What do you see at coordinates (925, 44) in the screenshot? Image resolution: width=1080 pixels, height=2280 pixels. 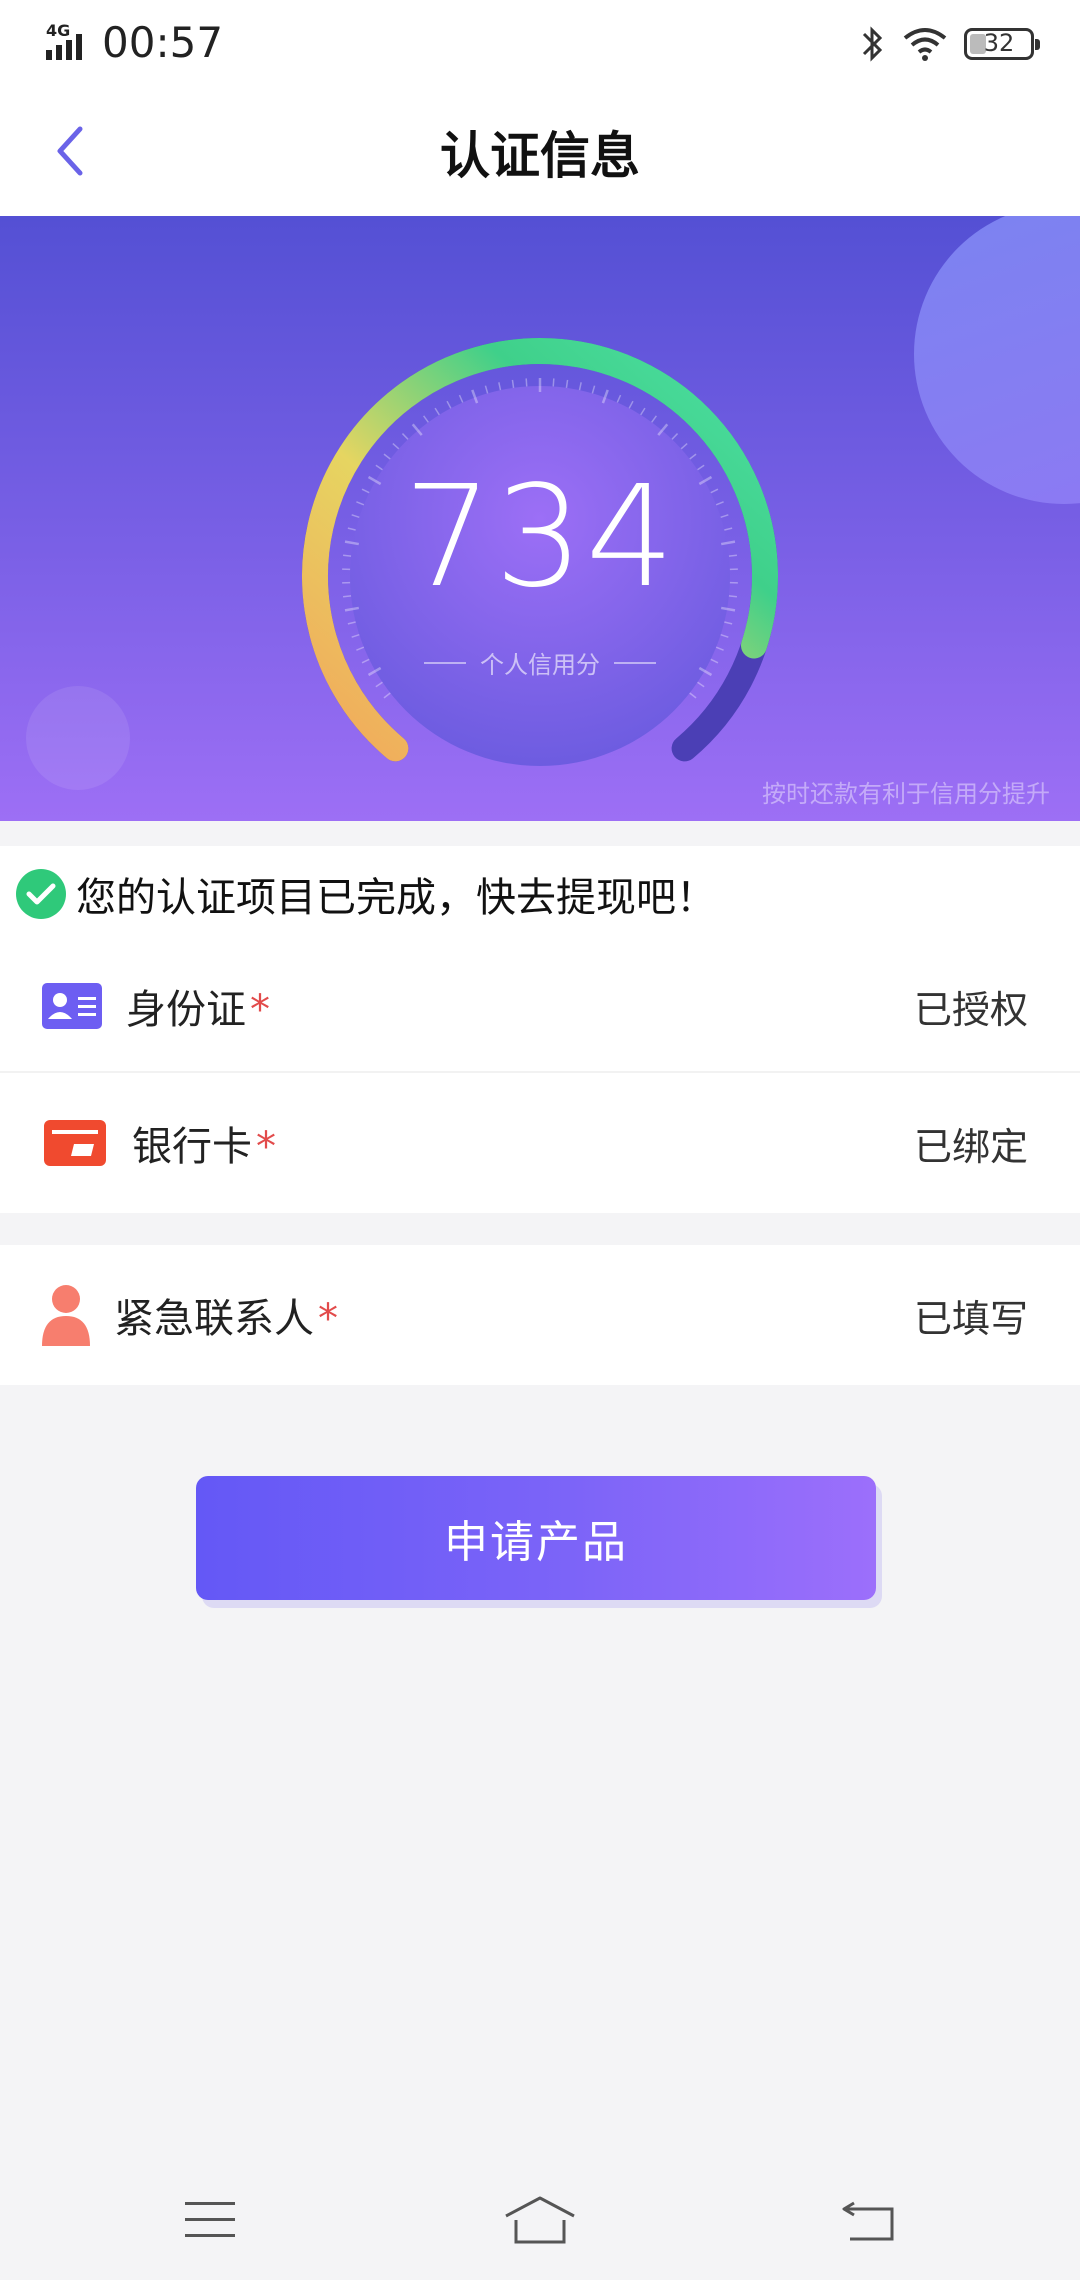 I see `wifi-icon` at bounding box center [925, 44].